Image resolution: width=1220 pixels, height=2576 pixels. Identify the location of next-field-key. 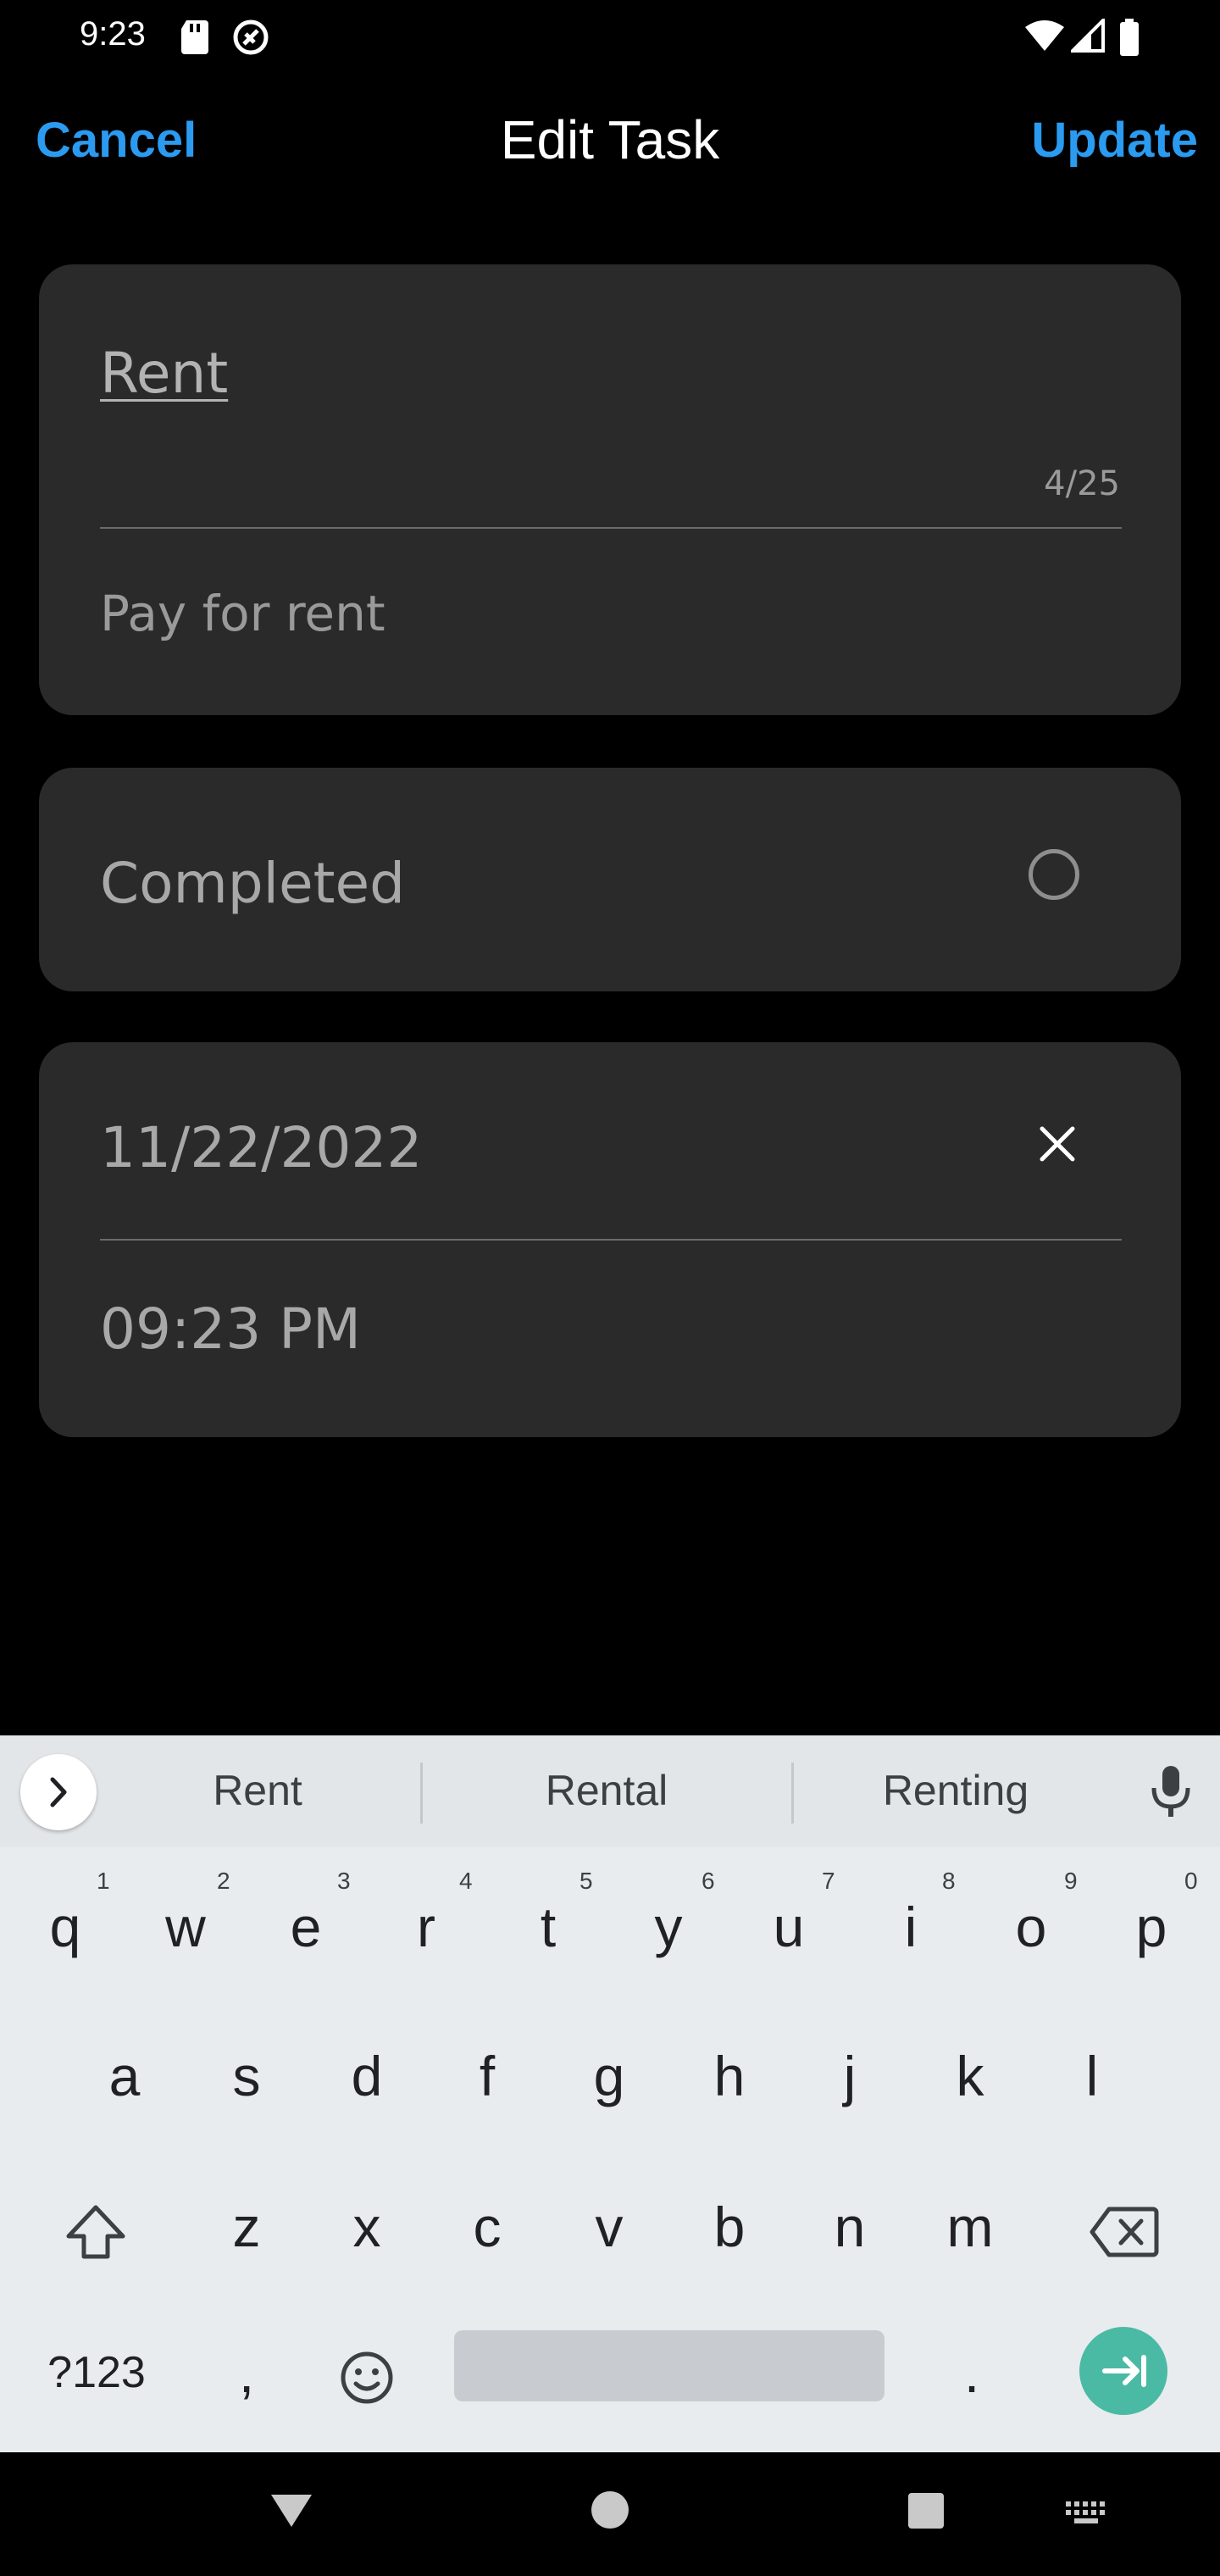
(1123, 2371).